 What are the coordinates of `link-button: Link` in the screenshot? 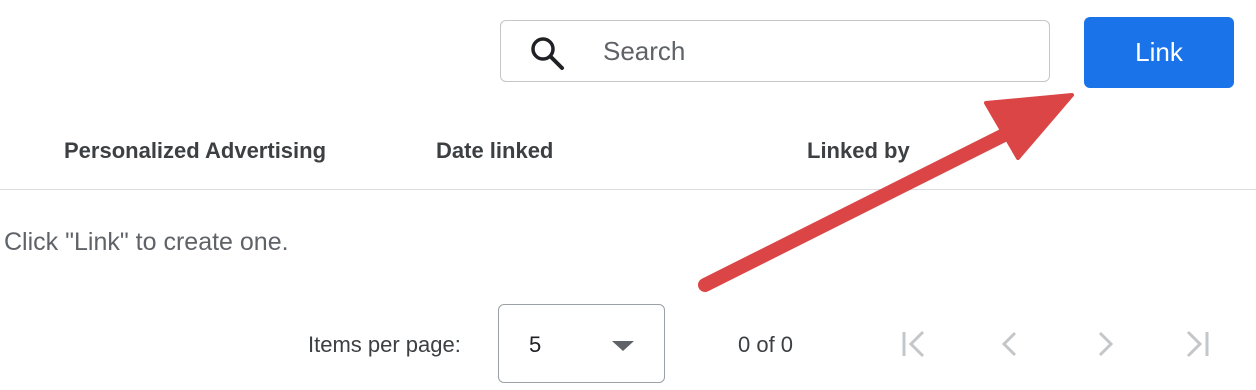 It's located at (1159, 52).